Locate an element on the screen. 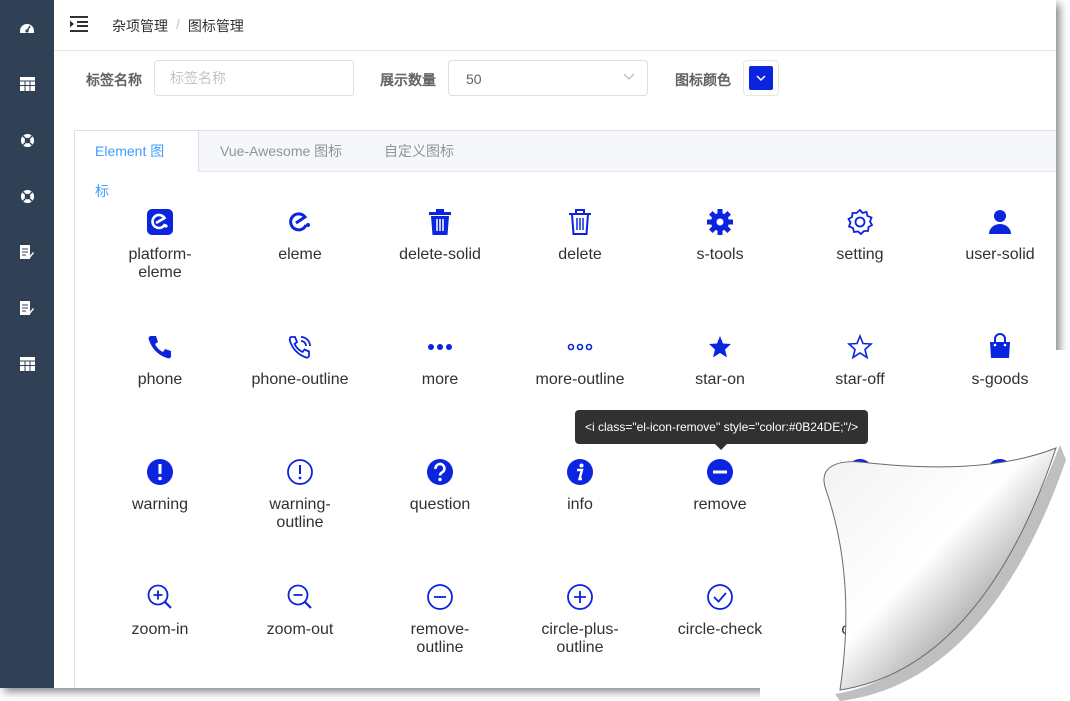 The height and width of the screenshot is (701, 1070). icon-label: star-off is located at coordinates (860, 379).